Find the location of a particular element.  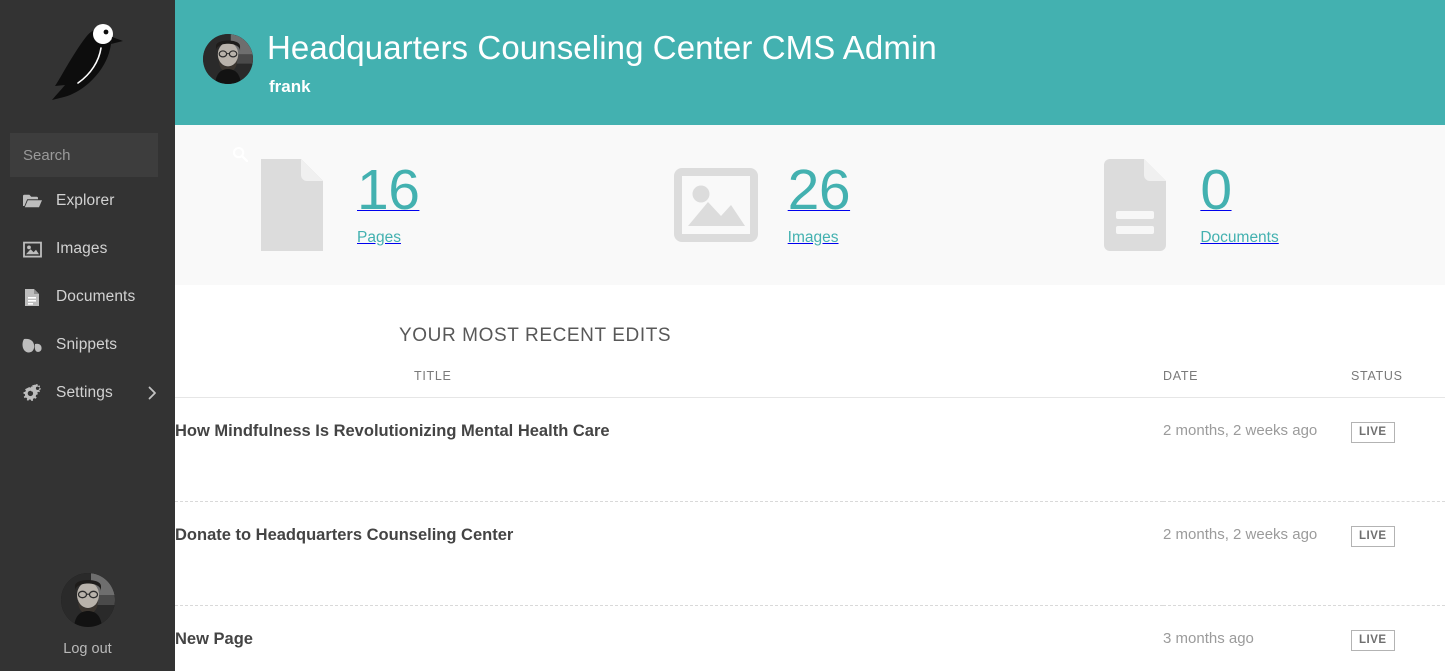

column-header-status: STATUS is located at coordinates (1398, 372).